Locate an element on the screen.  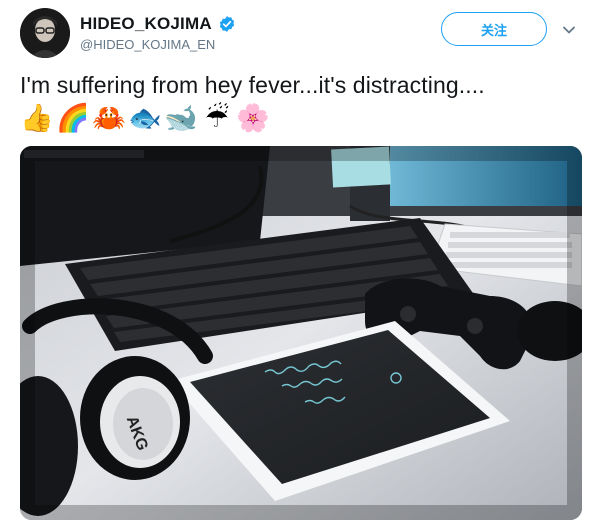
follow-button: 关注 is located at coordinates (494, 29).